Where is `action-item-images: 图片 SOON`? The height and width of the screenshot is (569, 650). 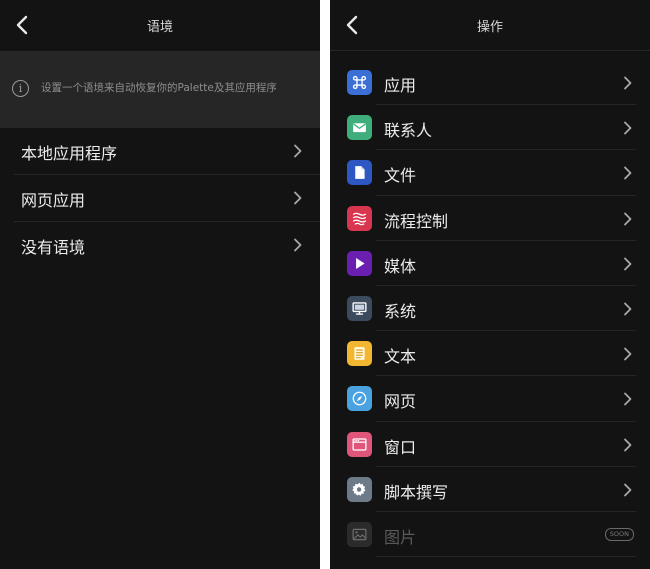
action-item-images: 图片 SOON is located at coordinates (490, 535).